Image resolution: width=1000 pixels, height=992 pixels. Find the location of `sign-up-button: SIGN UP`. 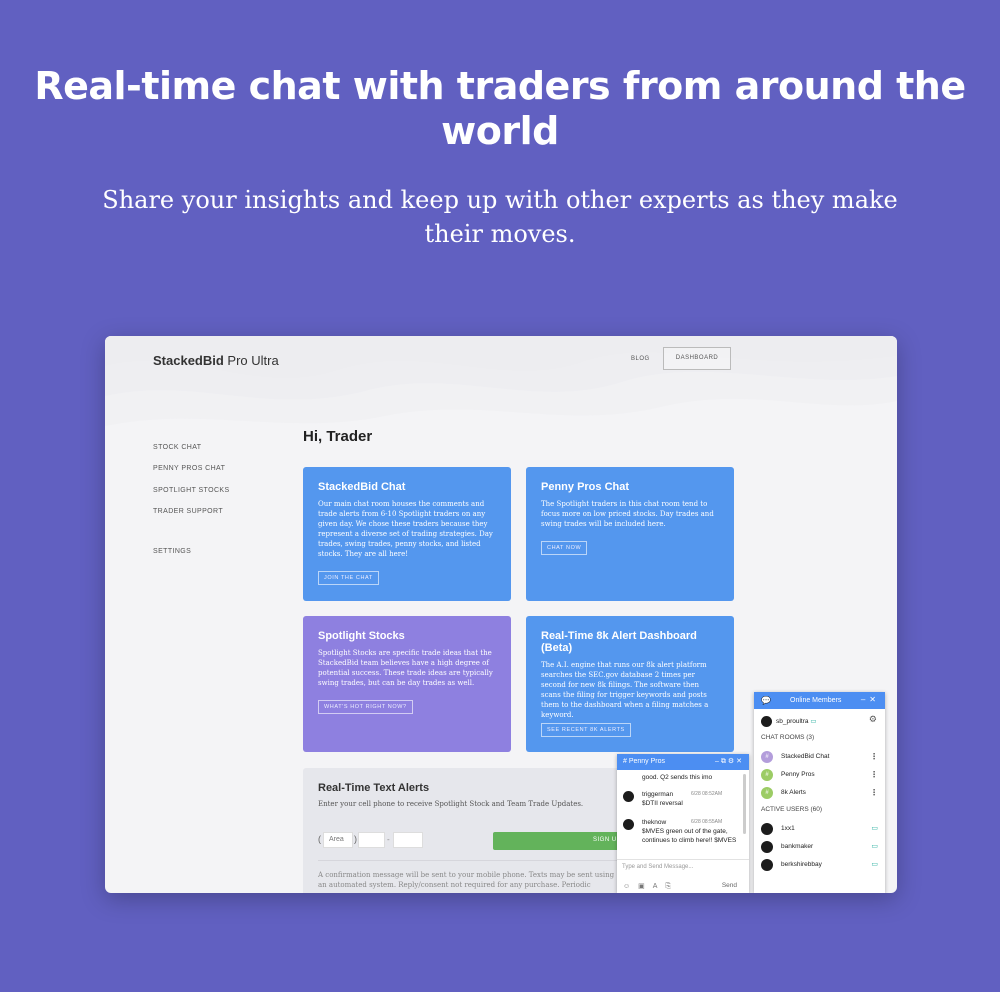

sign-up-button: SIGN UP is located at coordinates (558, 841).